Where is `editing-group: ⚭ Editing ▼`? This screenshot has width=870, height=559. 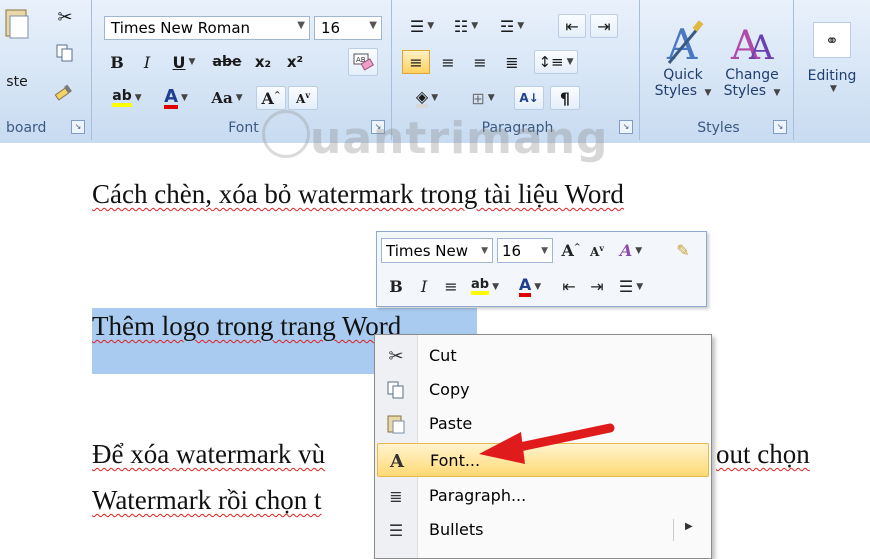 editing-group: ⚭ Editing ▼ is located at coordinates (833, 70).